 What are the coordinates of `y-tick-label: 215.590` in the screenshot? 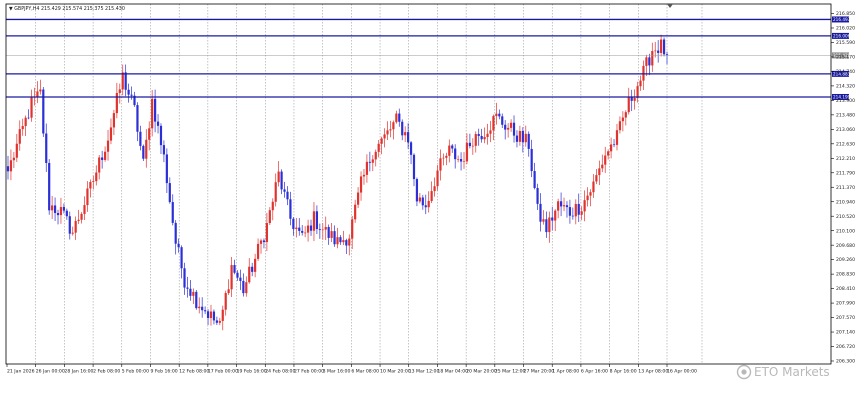 It's located at (845, 43).